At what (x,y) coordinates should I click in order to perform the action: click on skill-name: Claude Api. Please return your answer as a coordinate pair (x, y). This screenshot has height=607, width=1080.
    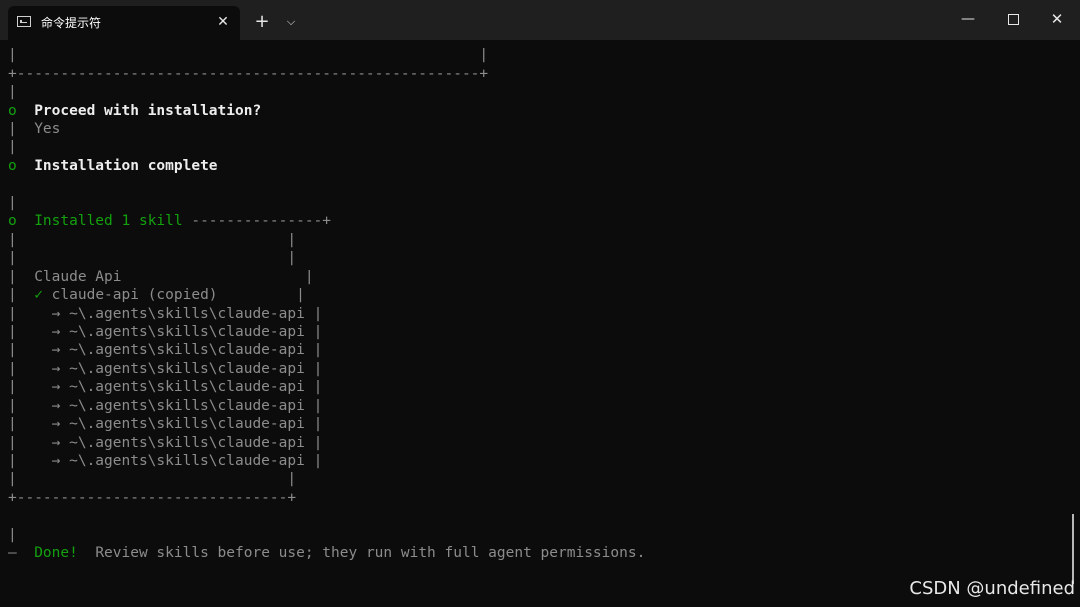
    Looking at the image, I should click on (78, 277).